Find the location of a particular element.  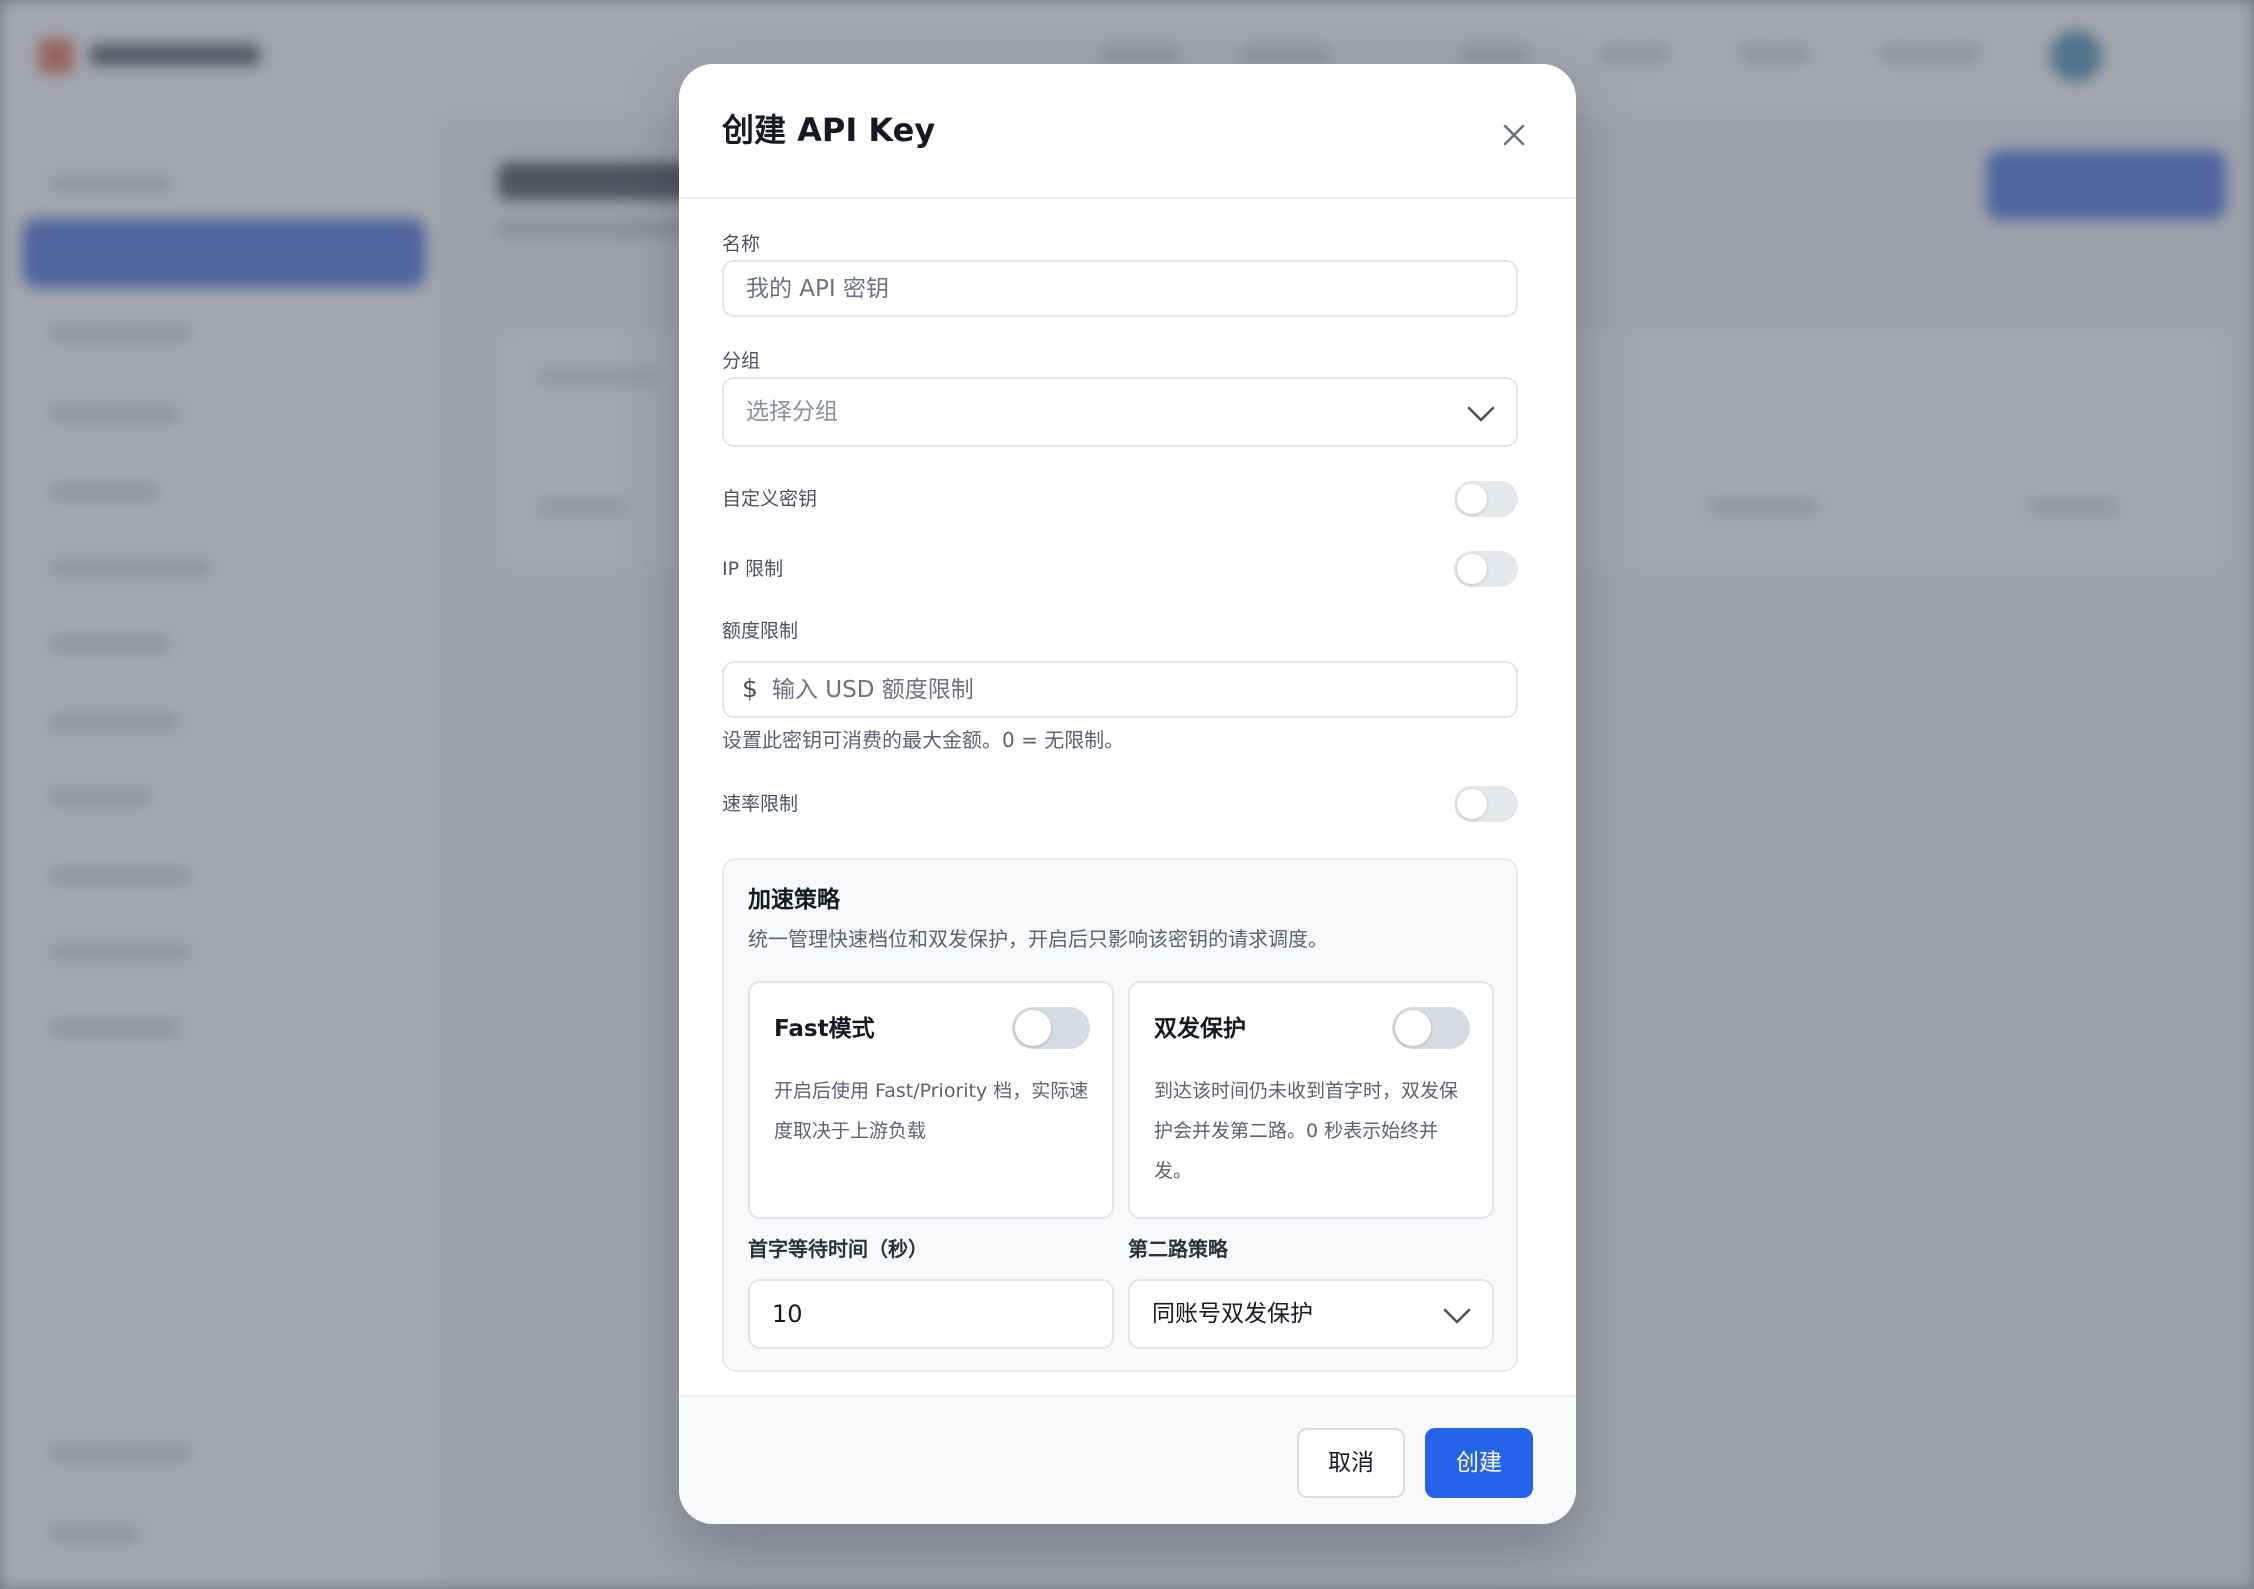

fast-mode-description: 开启后使用 Fast/Priority 档，实际速度取决于上游负载 is located at coordinates (931, 1111).